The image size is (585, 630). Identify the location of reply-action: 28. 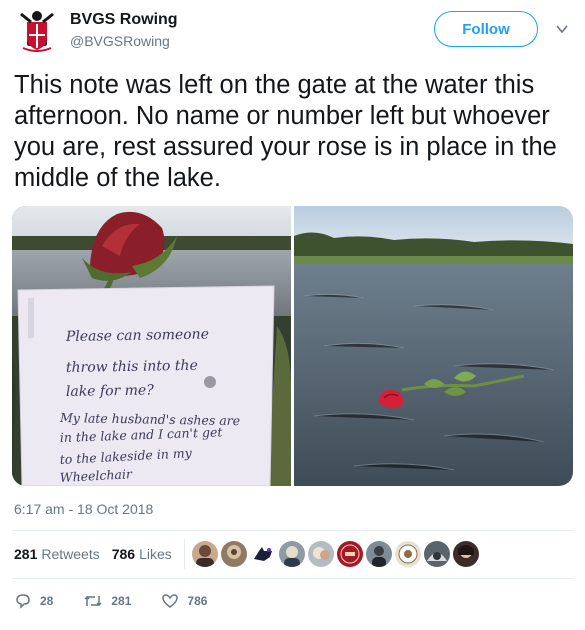
(33, 601).